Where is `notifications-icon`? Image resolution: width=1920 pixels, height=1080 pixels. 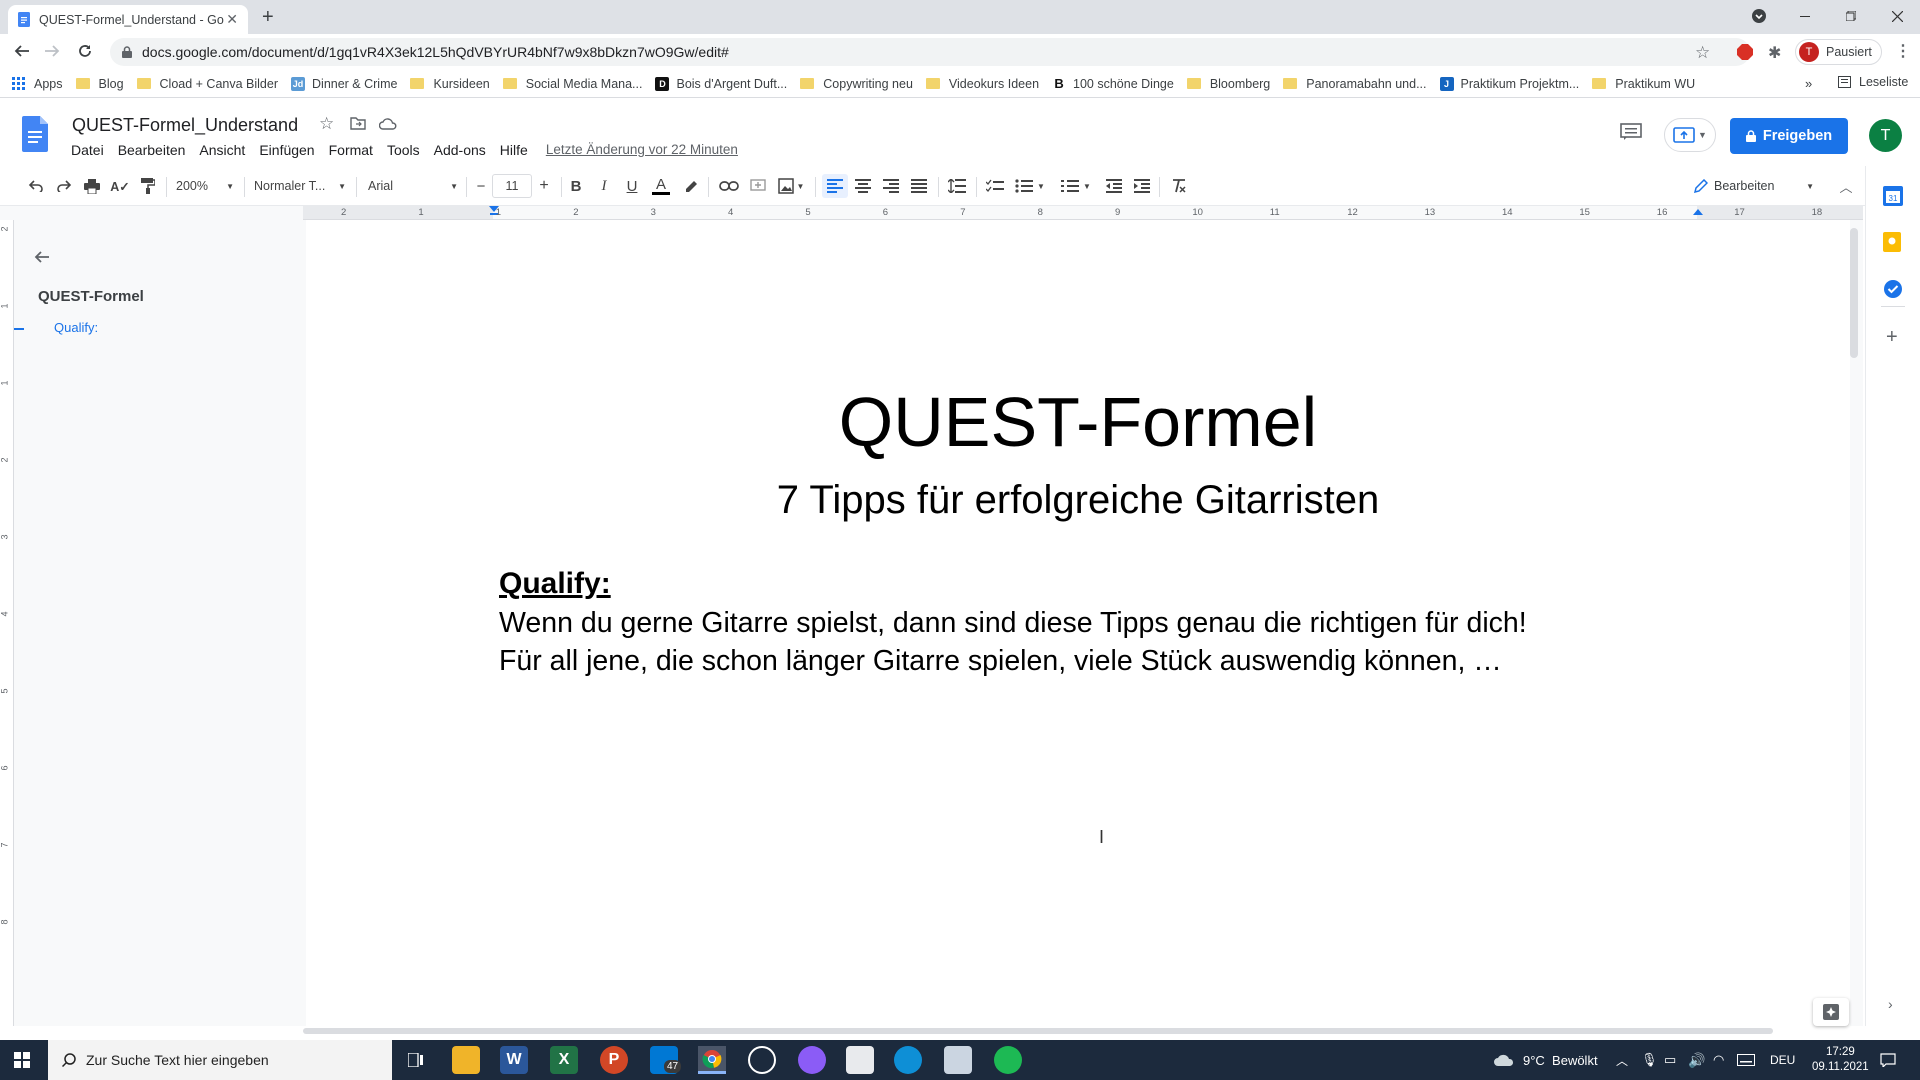
notifications-icon is located at coordinates (1888, 1060).